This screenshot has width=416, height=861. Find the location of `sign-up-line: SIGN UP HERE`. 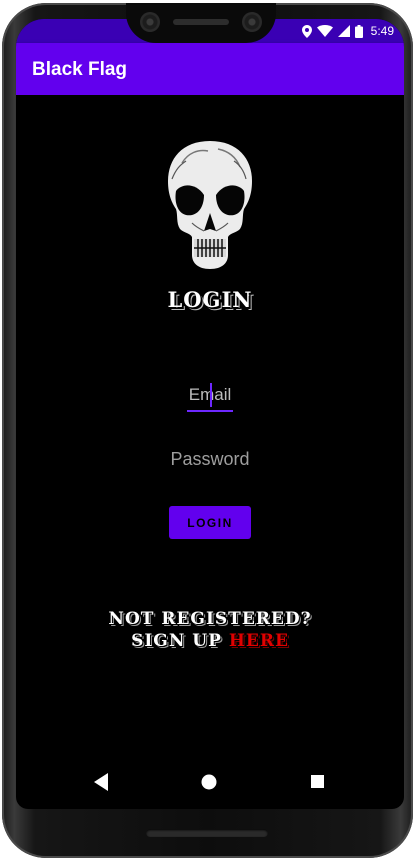

sign-up-line: SIGN UP HERE is located at coordinates (210, 641).